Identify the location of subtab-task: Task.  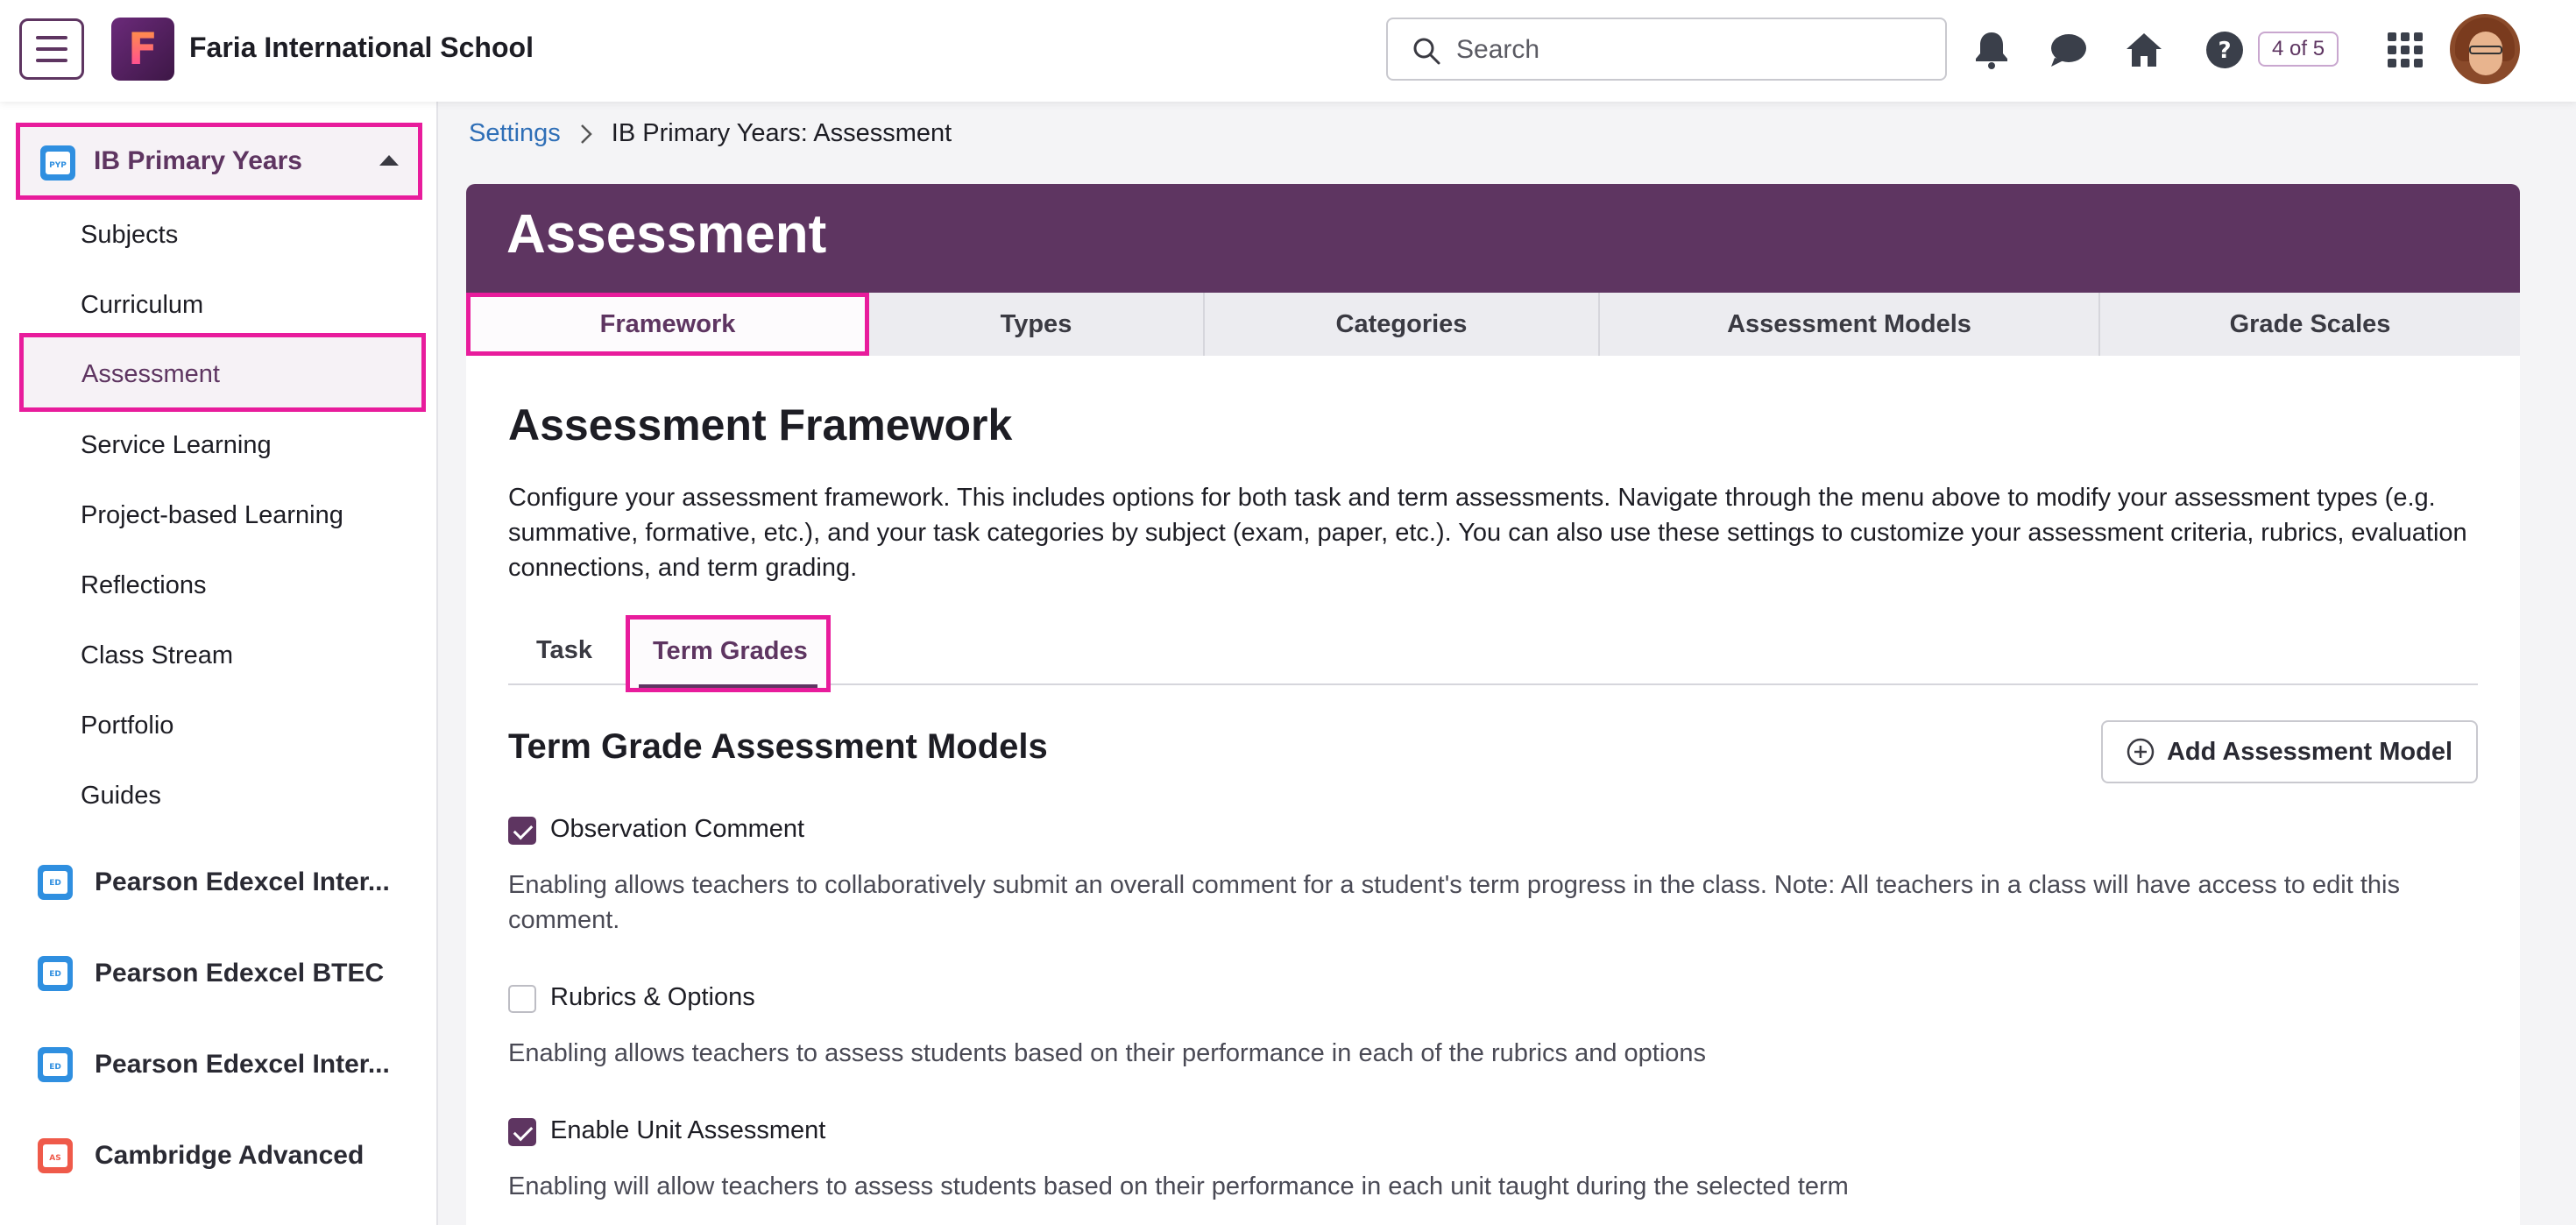
(564, 650).